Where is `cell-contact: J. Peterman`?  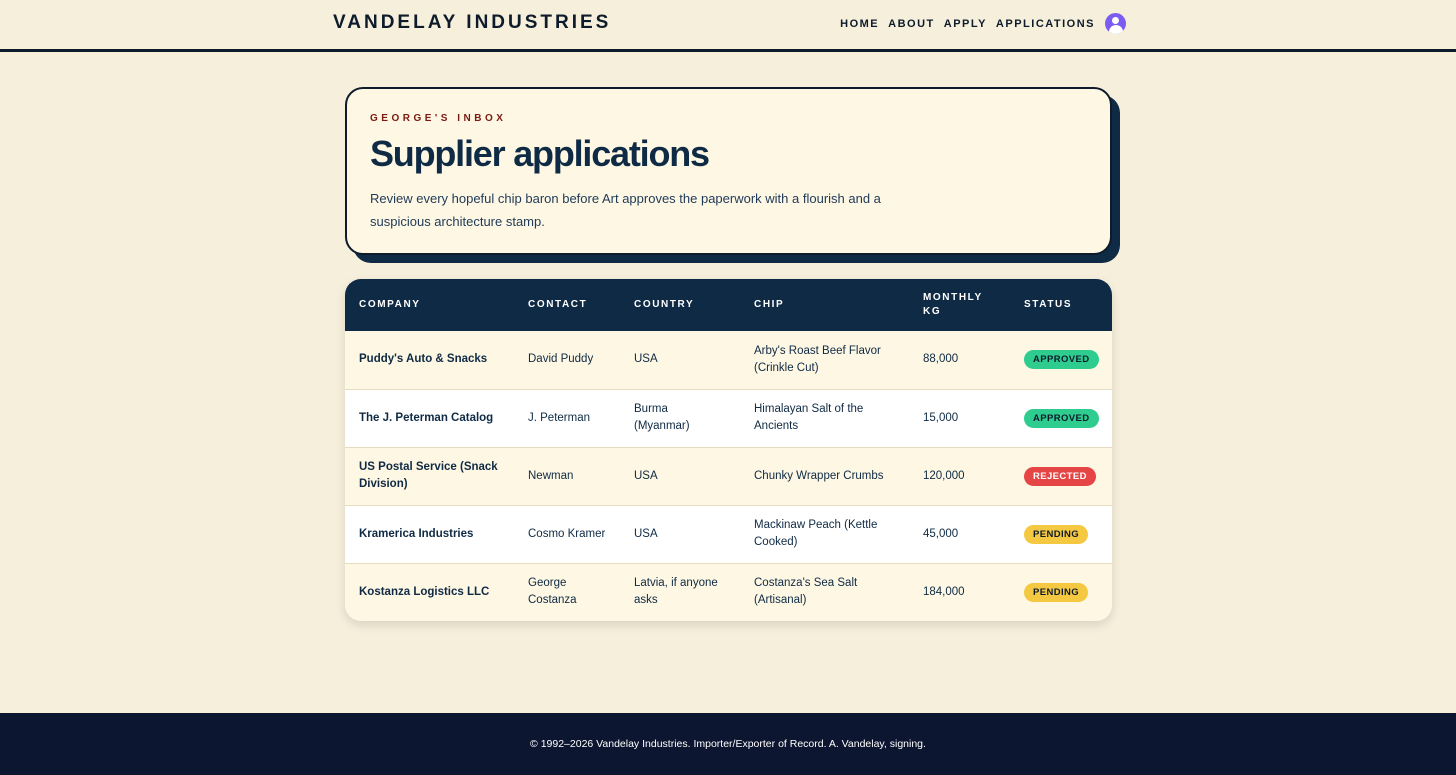 cell-contact: J. Peterman is located at coordinates (567, 417).